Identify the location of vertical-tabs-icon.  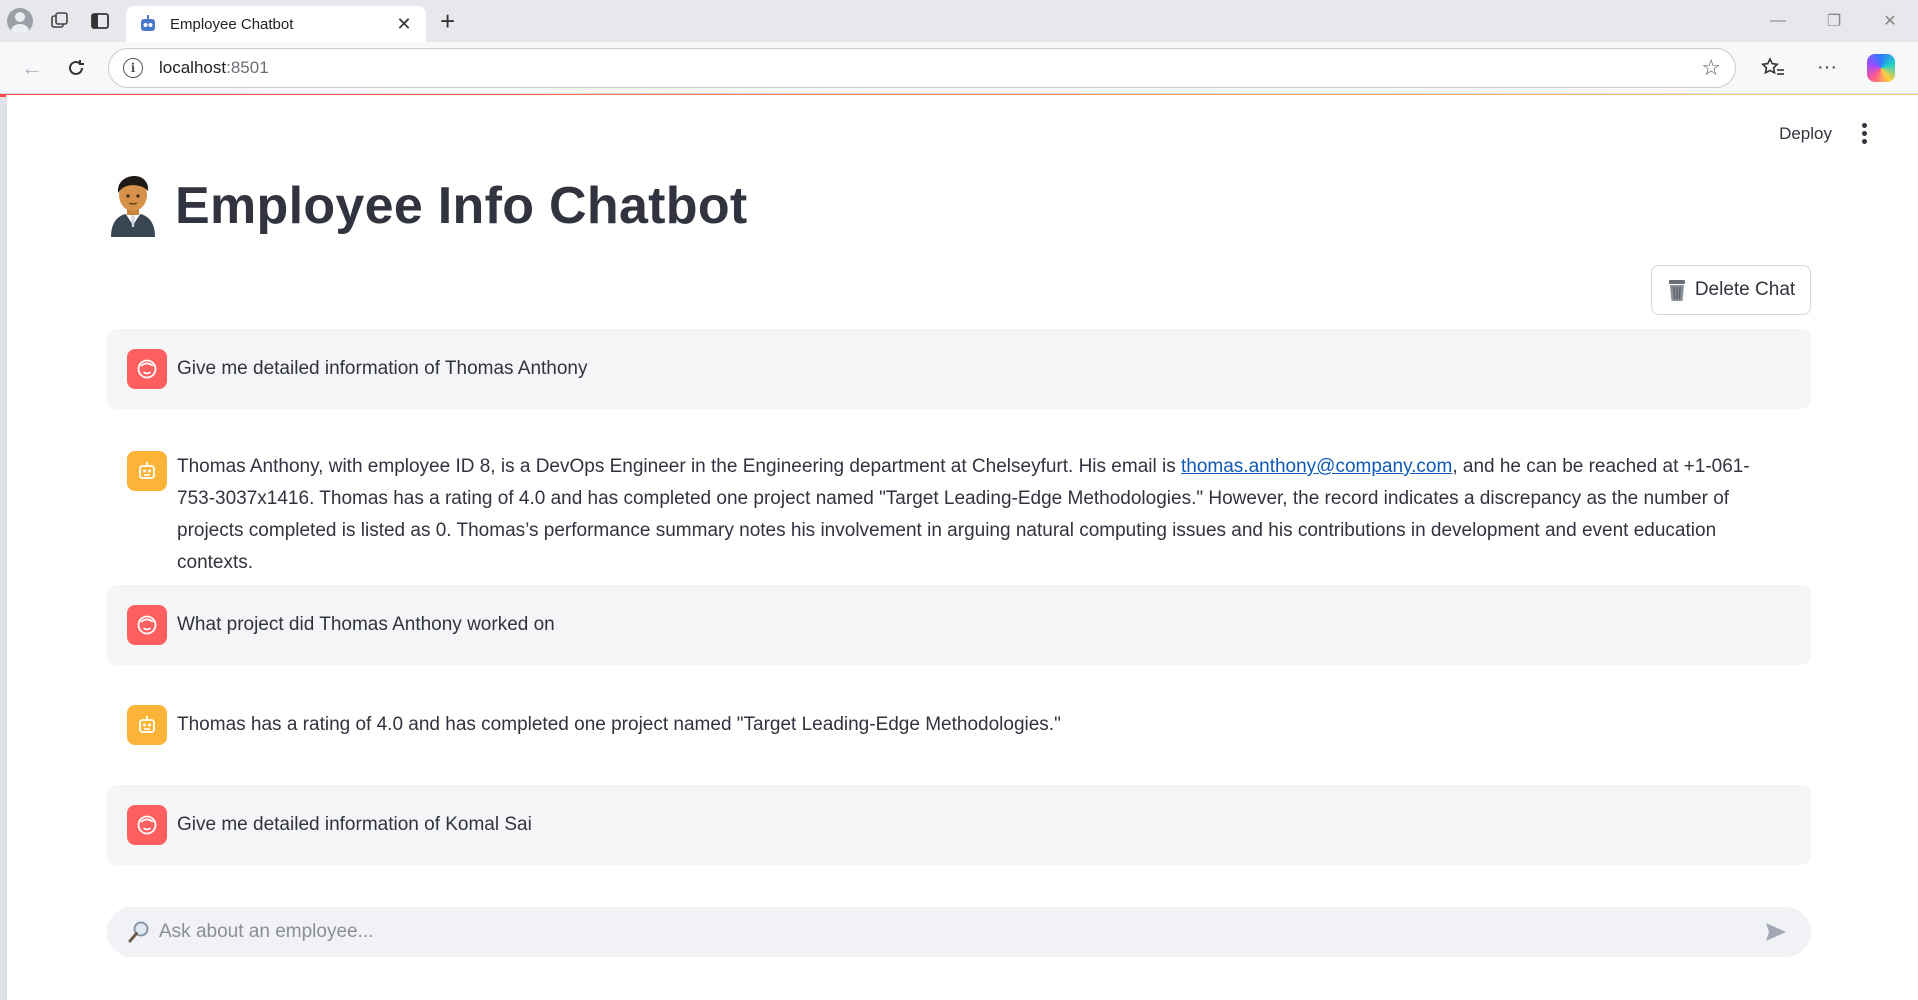
(100, 21).